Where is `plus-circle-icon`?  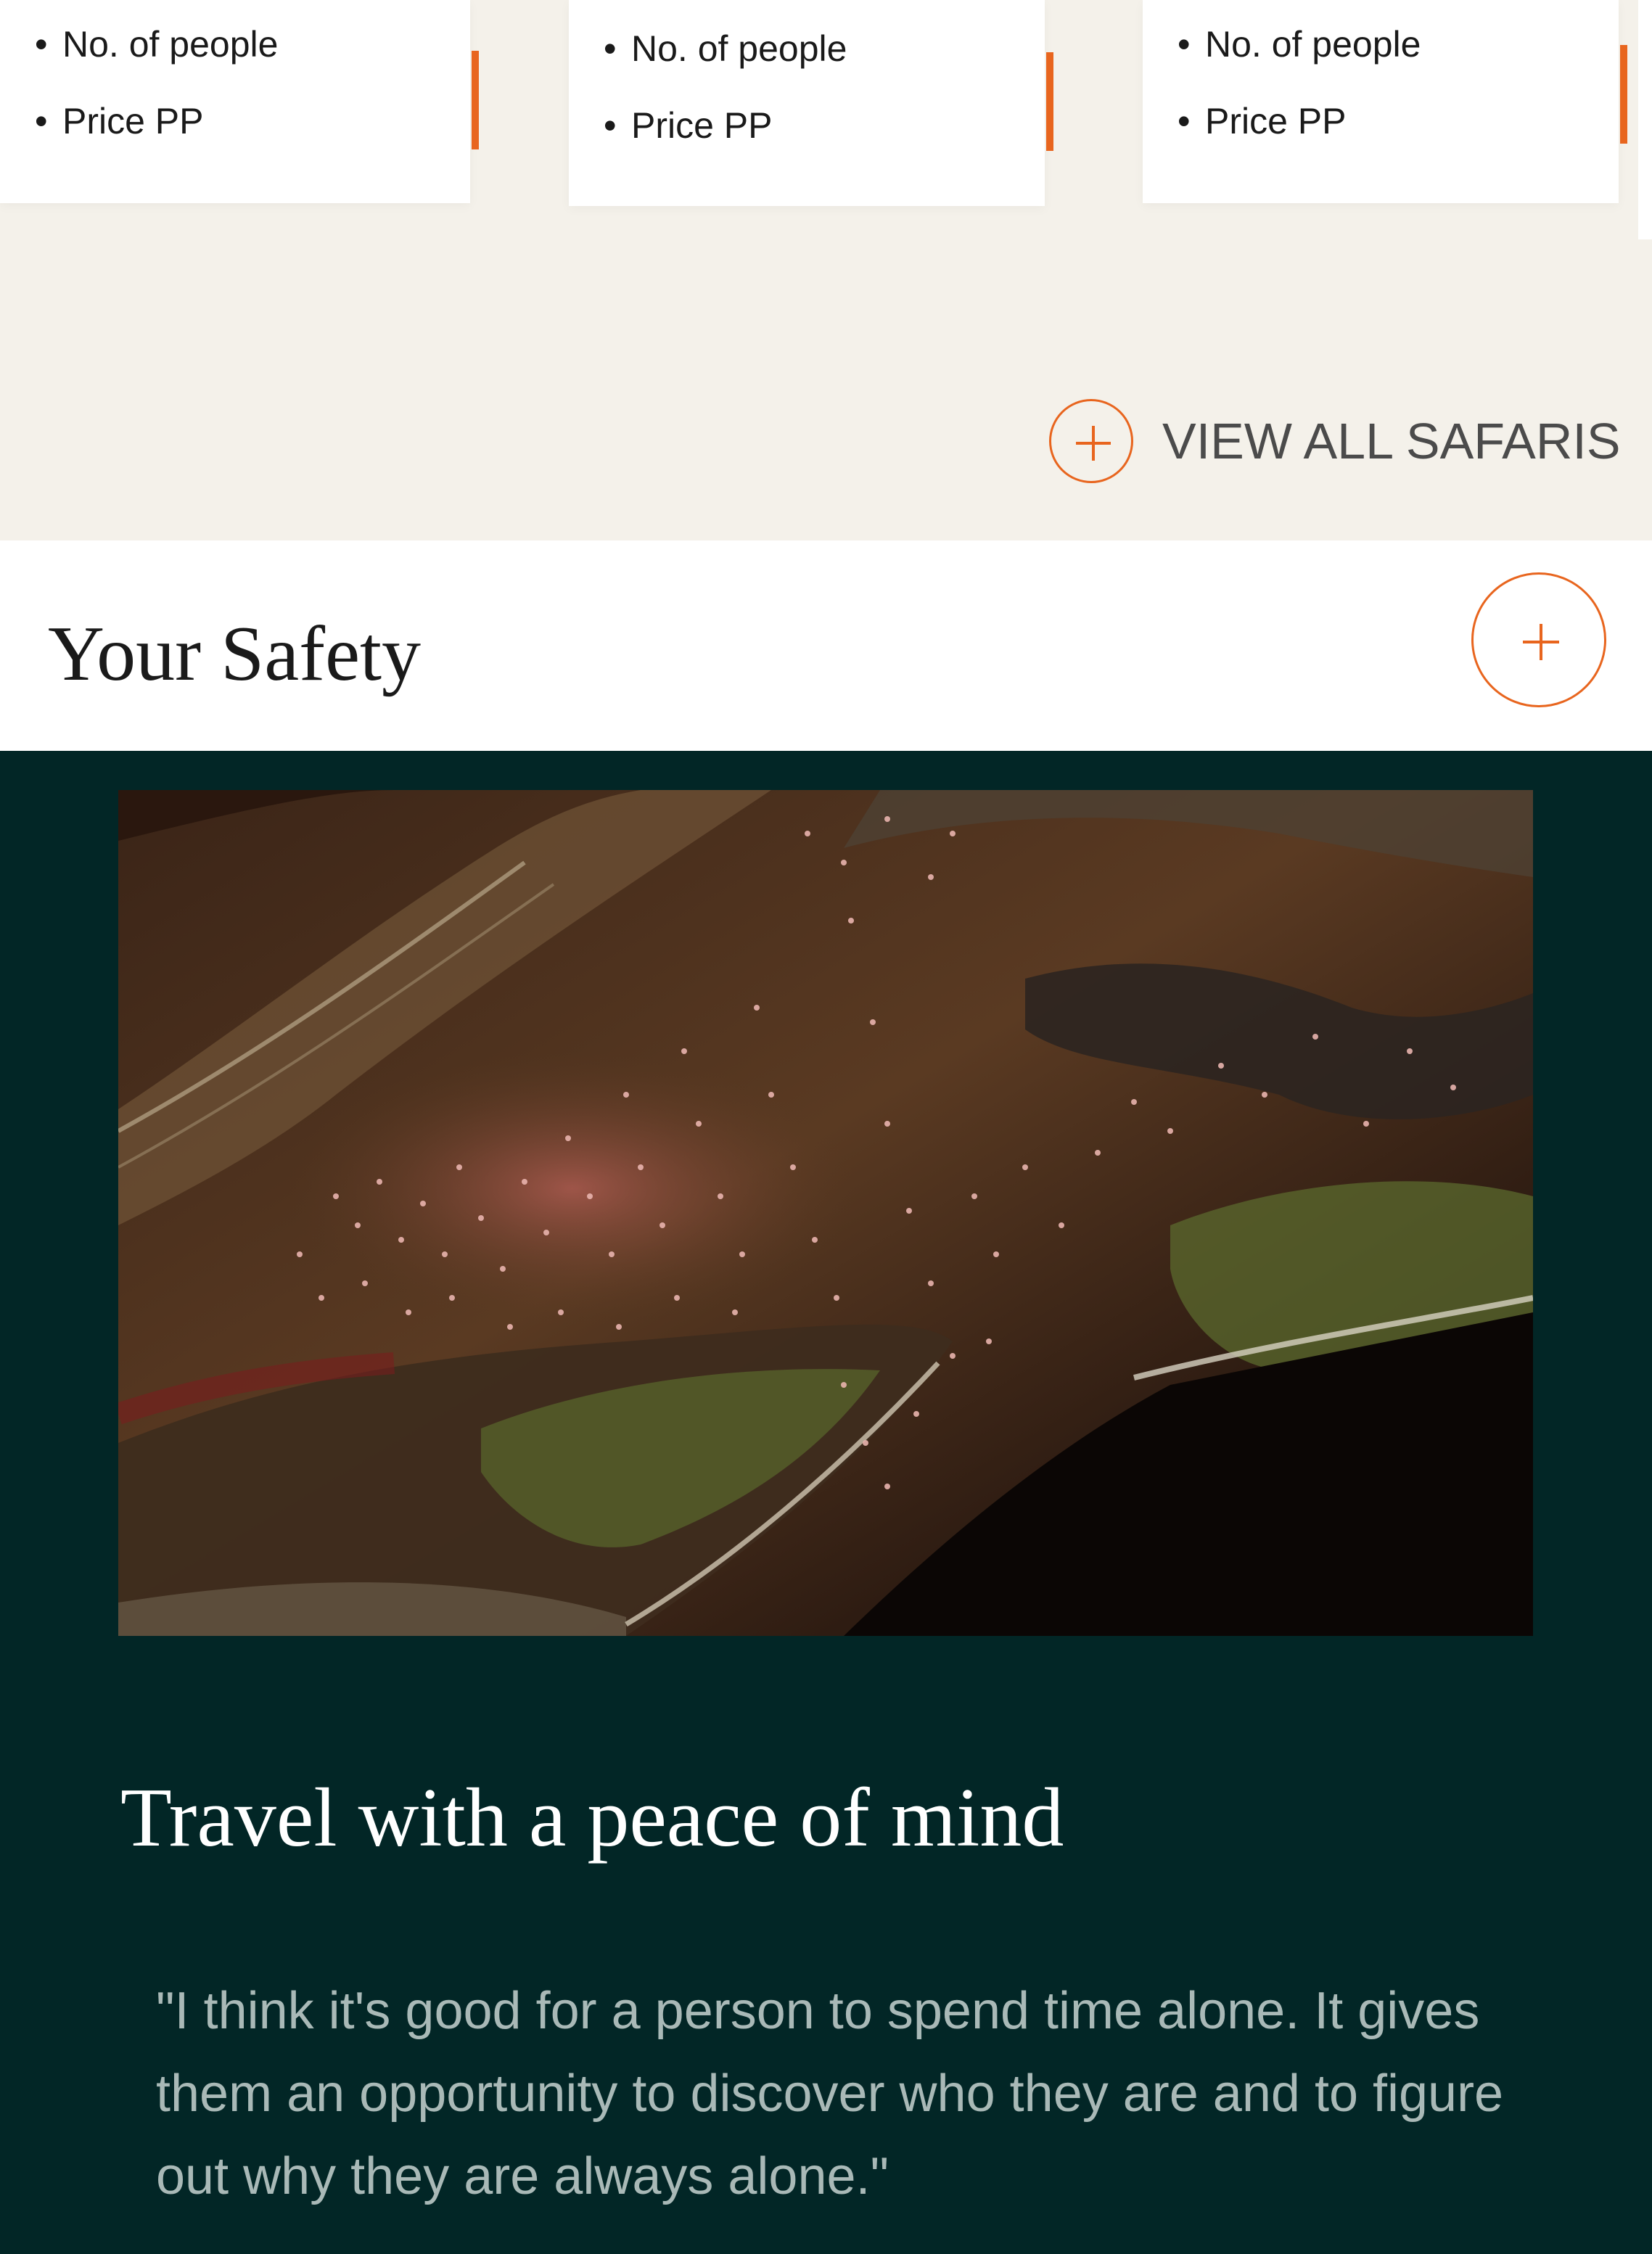
plus-circle-icon is located at coordinates (1091, 441).